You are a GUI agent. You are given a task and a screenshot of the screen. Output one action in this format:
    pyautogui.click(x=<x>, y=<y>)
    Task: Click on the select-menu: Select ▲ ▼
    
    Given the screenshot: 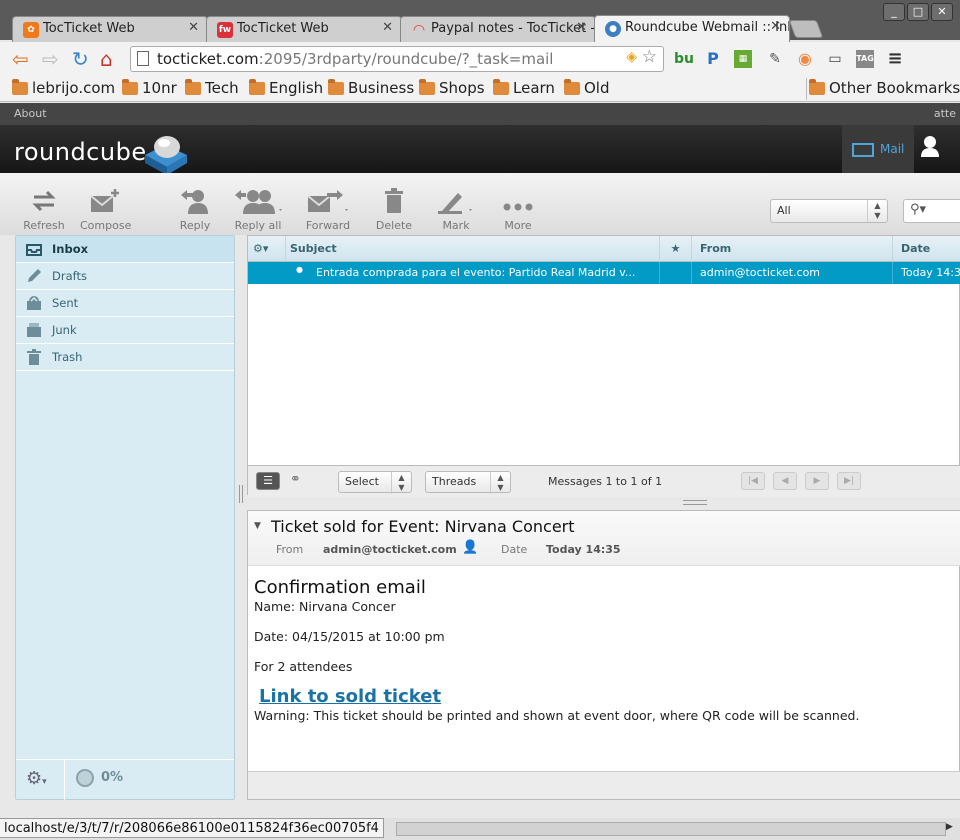 What is the action you would take?
    pyautogui.click(x=375, y=482)
    